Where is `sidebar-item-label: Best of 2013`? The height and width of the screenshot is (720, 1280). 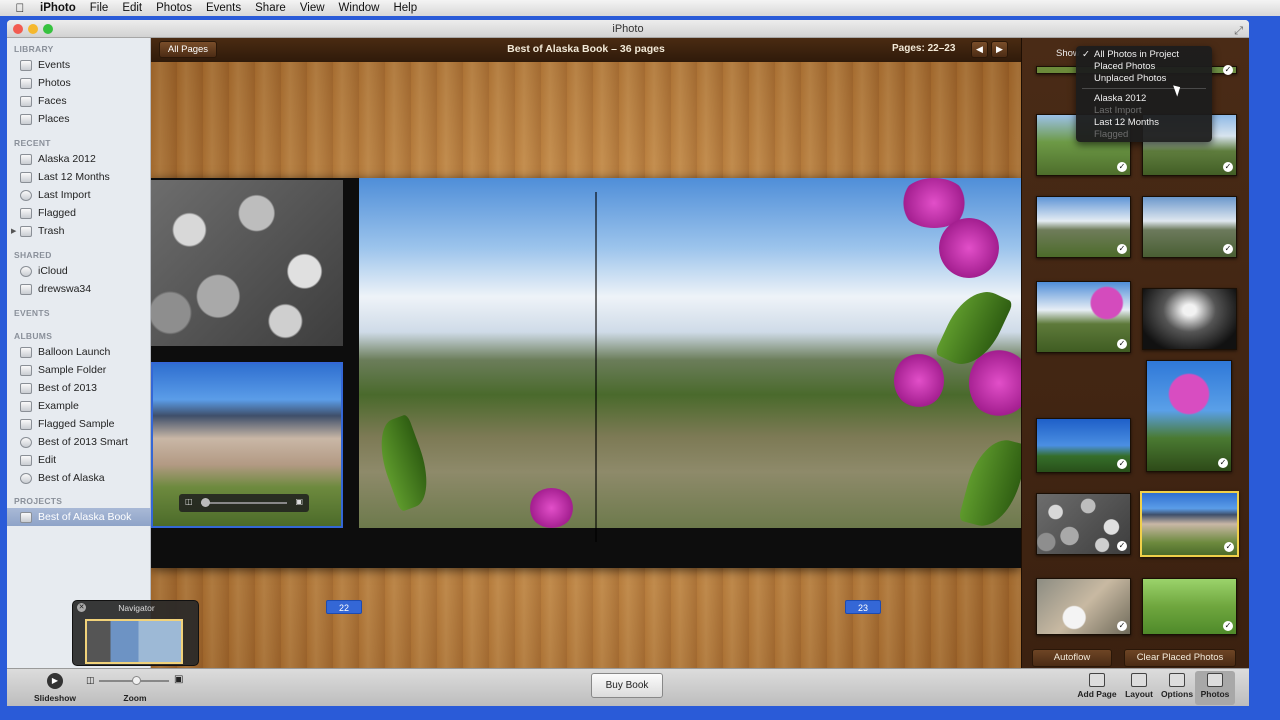 sidebar-item-label: Best of 2013 is located at coordinates (67, 388).